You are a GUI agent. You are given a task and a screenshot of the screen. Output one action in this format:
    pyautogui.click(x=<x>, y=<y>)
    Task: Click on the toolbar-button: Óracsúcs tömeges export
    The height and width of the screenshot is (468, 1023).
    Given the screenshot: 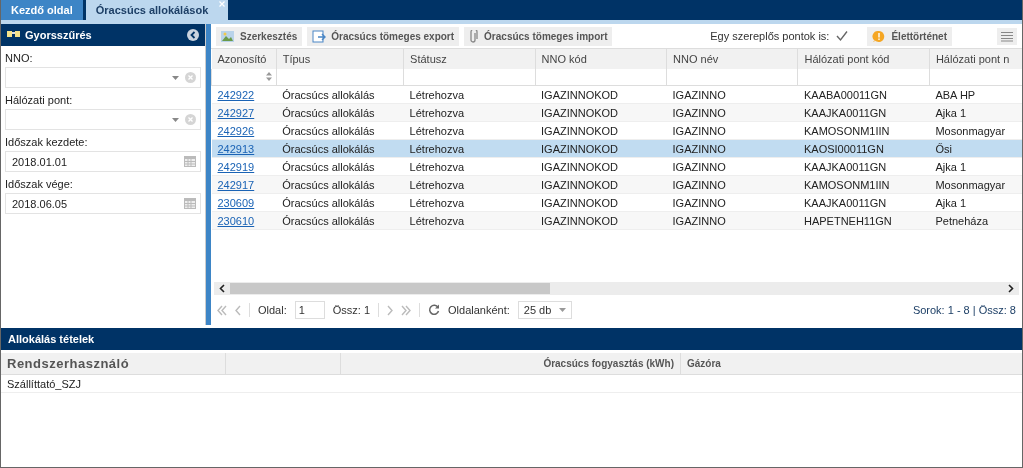 What is the action you would take?
    pyautogui.click(x=383, y=36)
    